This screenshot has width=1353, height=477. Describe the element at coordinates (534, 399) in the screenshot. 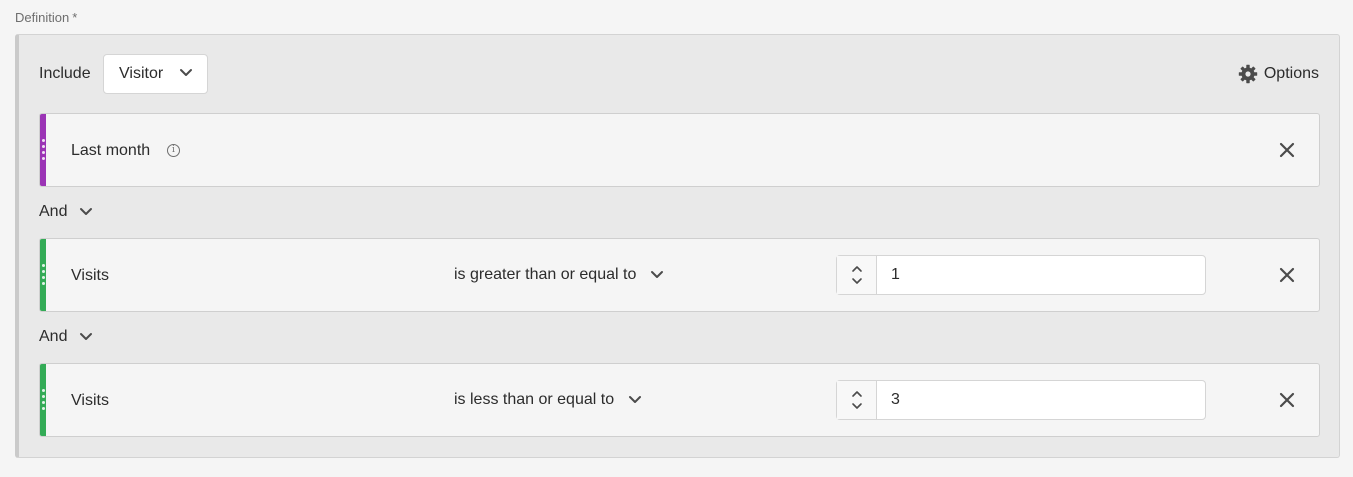

I see `operator-label: is less than or equal to` at that location.